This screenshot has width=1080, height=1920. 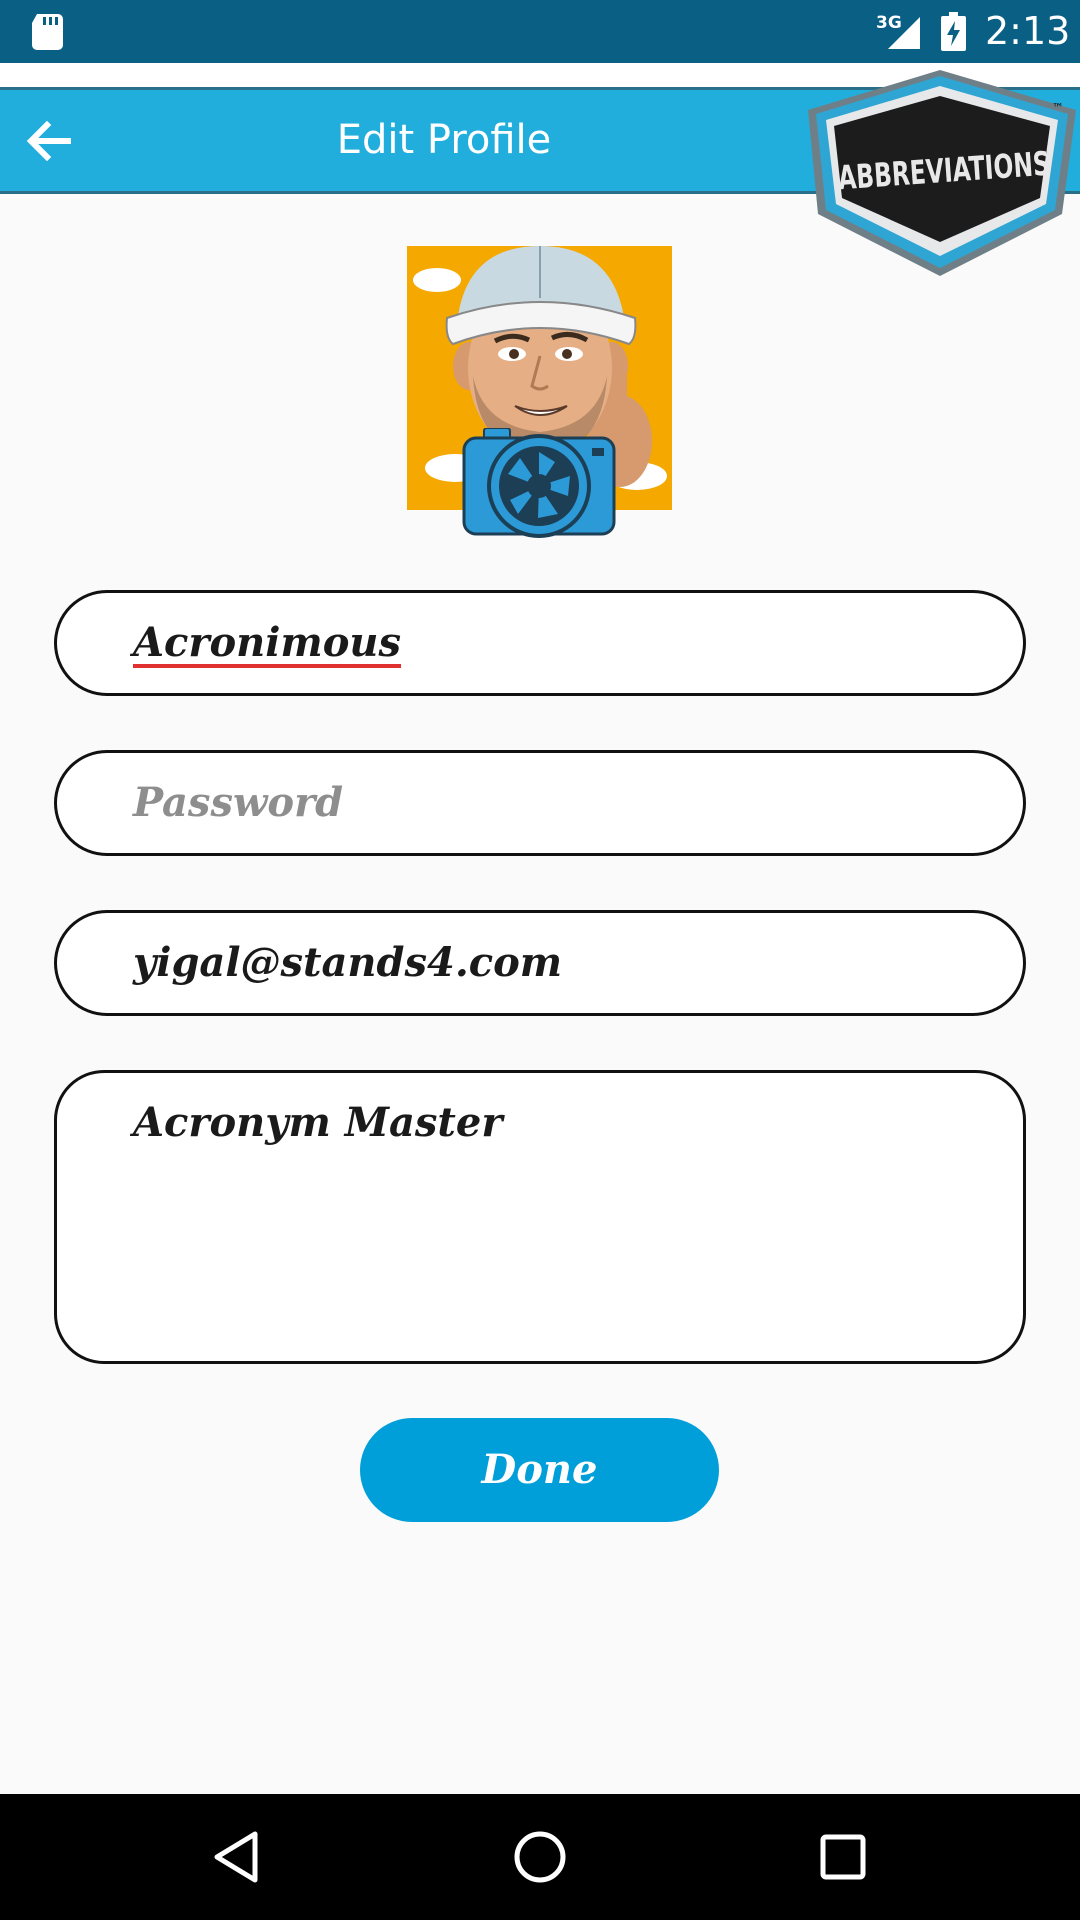 What do you see at coordinates (1058, 108) in the screenshot?
I see `svg-text: ™` at bounding box center [1058, 108].